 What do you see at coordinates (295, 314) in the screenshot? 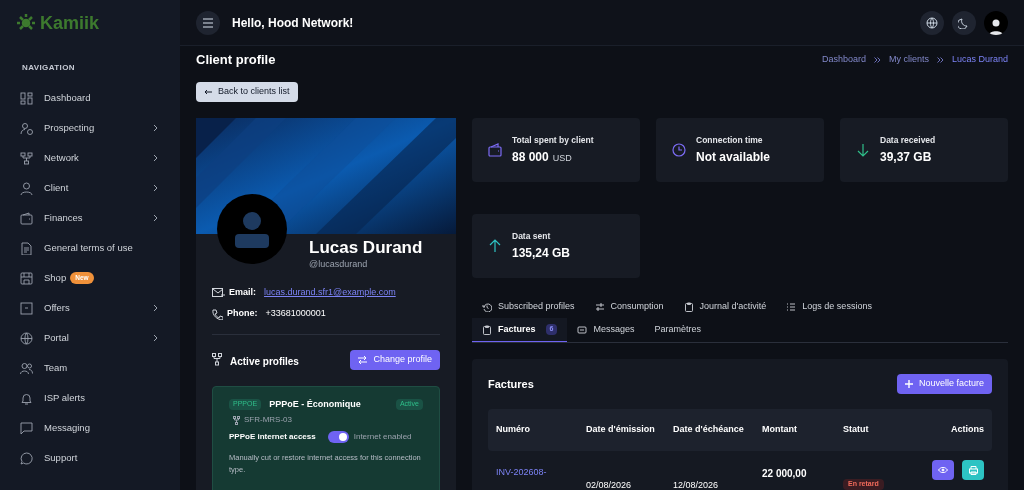
I see `phone-number: +33681000001` at bounding box center [295, 314].